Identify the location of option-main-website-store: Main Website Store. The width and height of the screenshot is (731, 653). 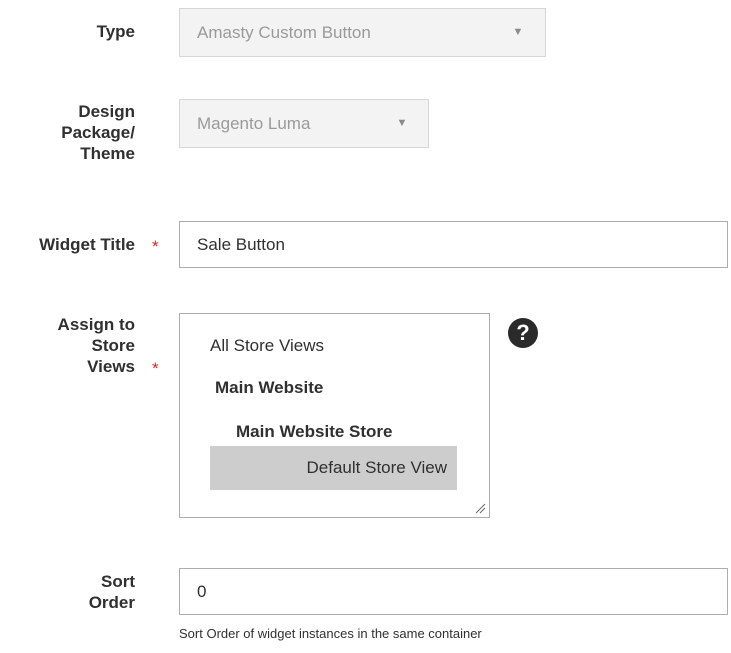
(314, 432).